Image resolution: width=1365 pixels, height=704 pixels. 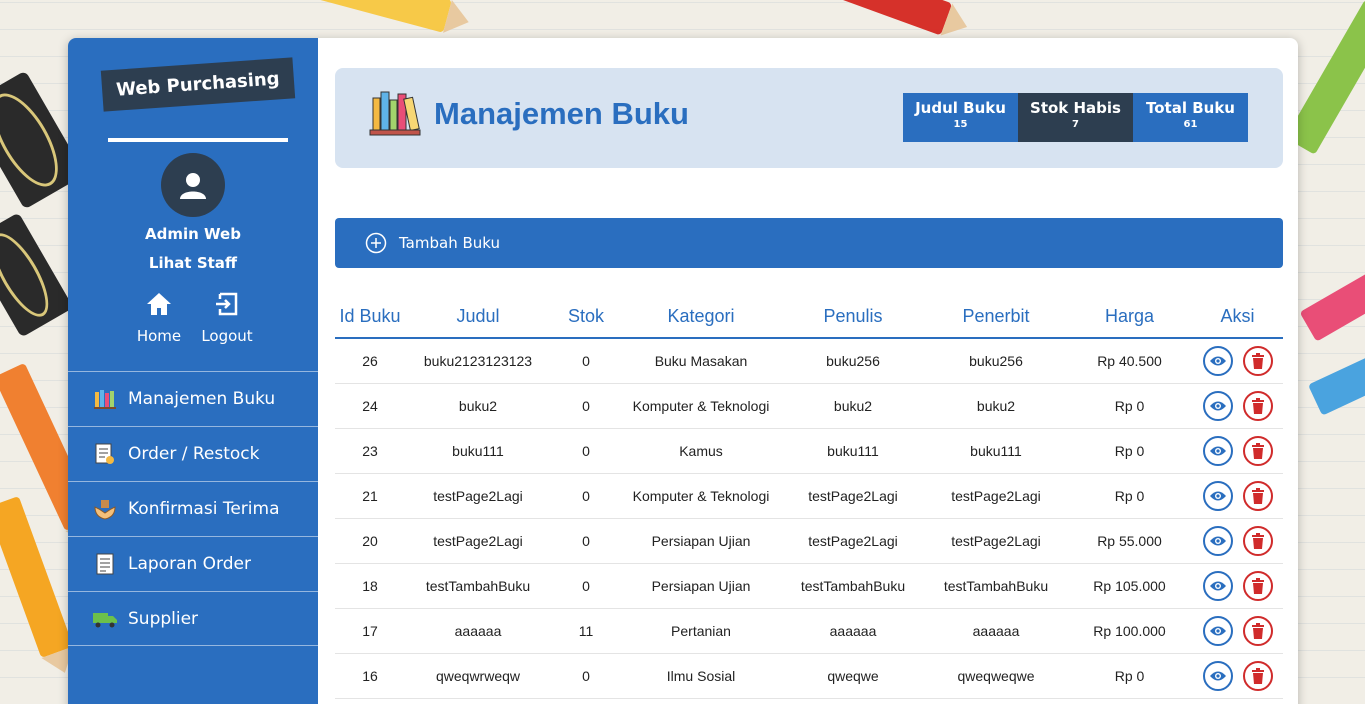 I want to click on table-cell: 18, so click(x=370, y=586).